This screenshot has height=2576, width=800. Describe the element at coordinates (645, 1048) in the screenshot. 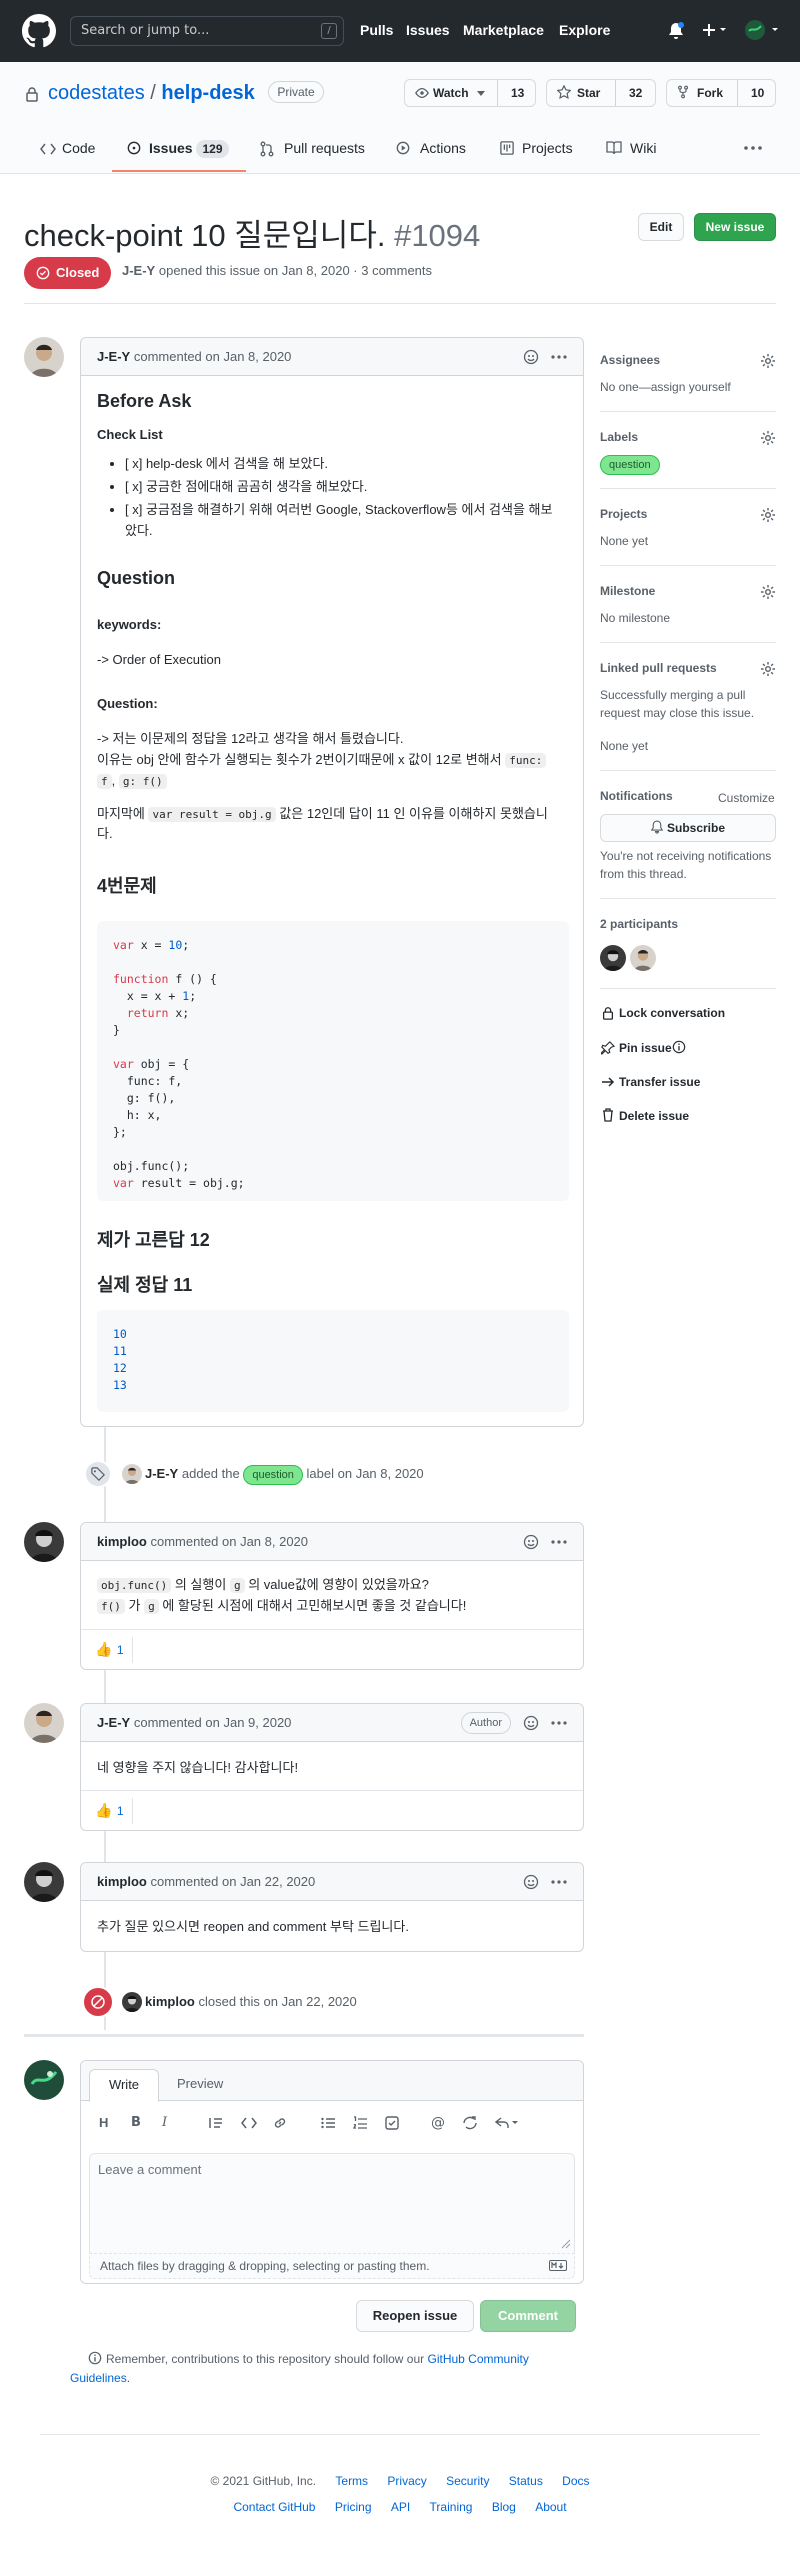

I see `pin-issue-link: Pin issue` at that location.